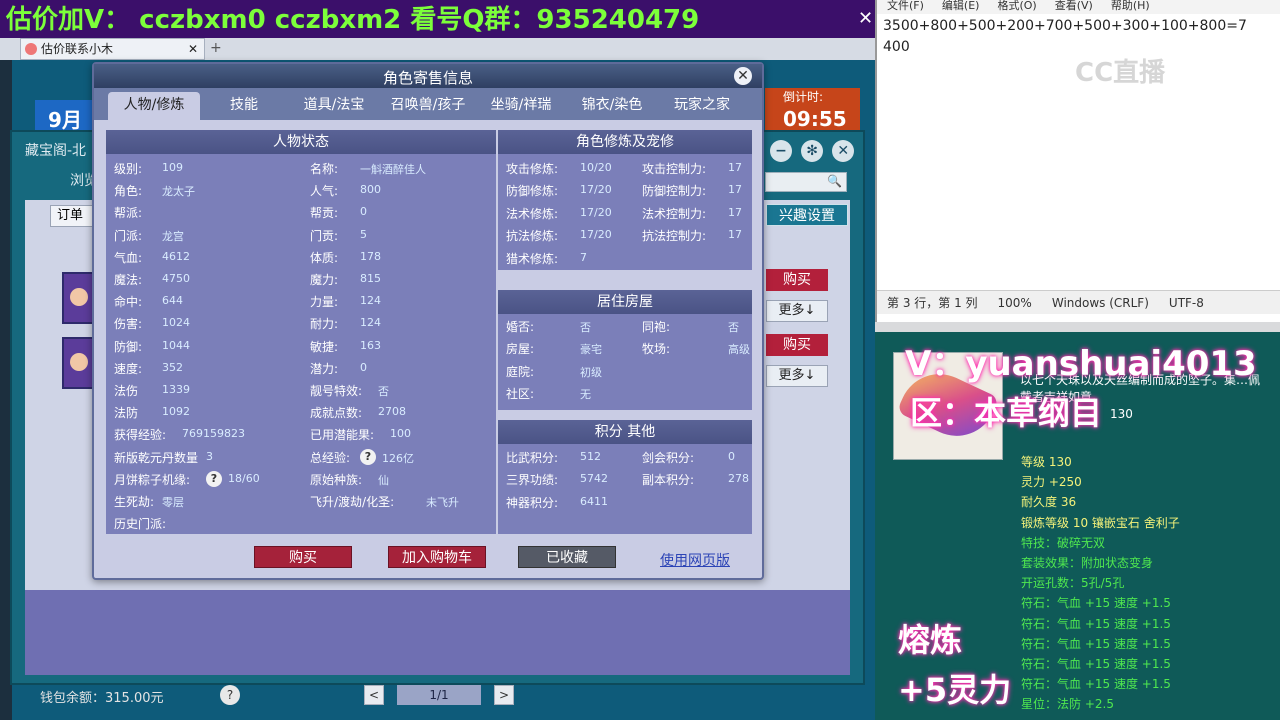  What do you see at coordinates (374, 695) in the screenshot?
I see `pager-prev-button: <` at bounding box center [374, 695].